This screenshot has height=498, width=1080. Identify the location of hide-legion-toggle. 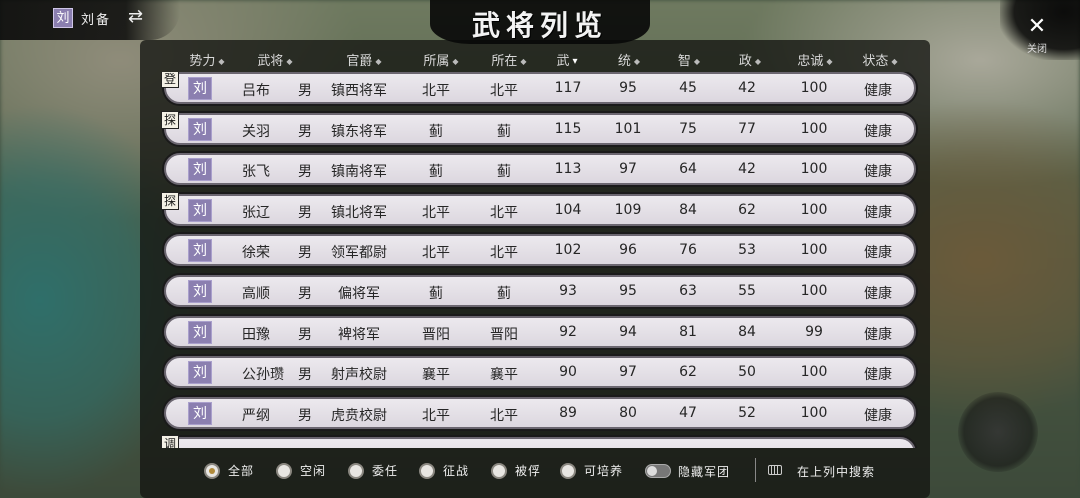
(658, 471).